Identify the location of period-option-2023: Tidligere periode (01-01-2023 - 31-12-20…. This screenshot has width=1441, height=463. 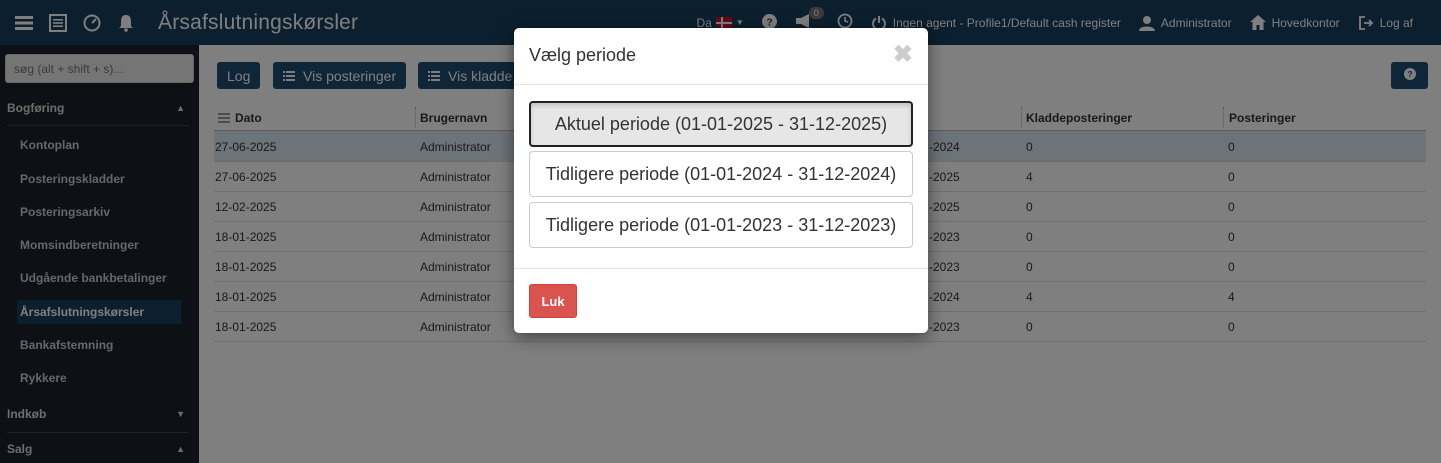
(721, 225).